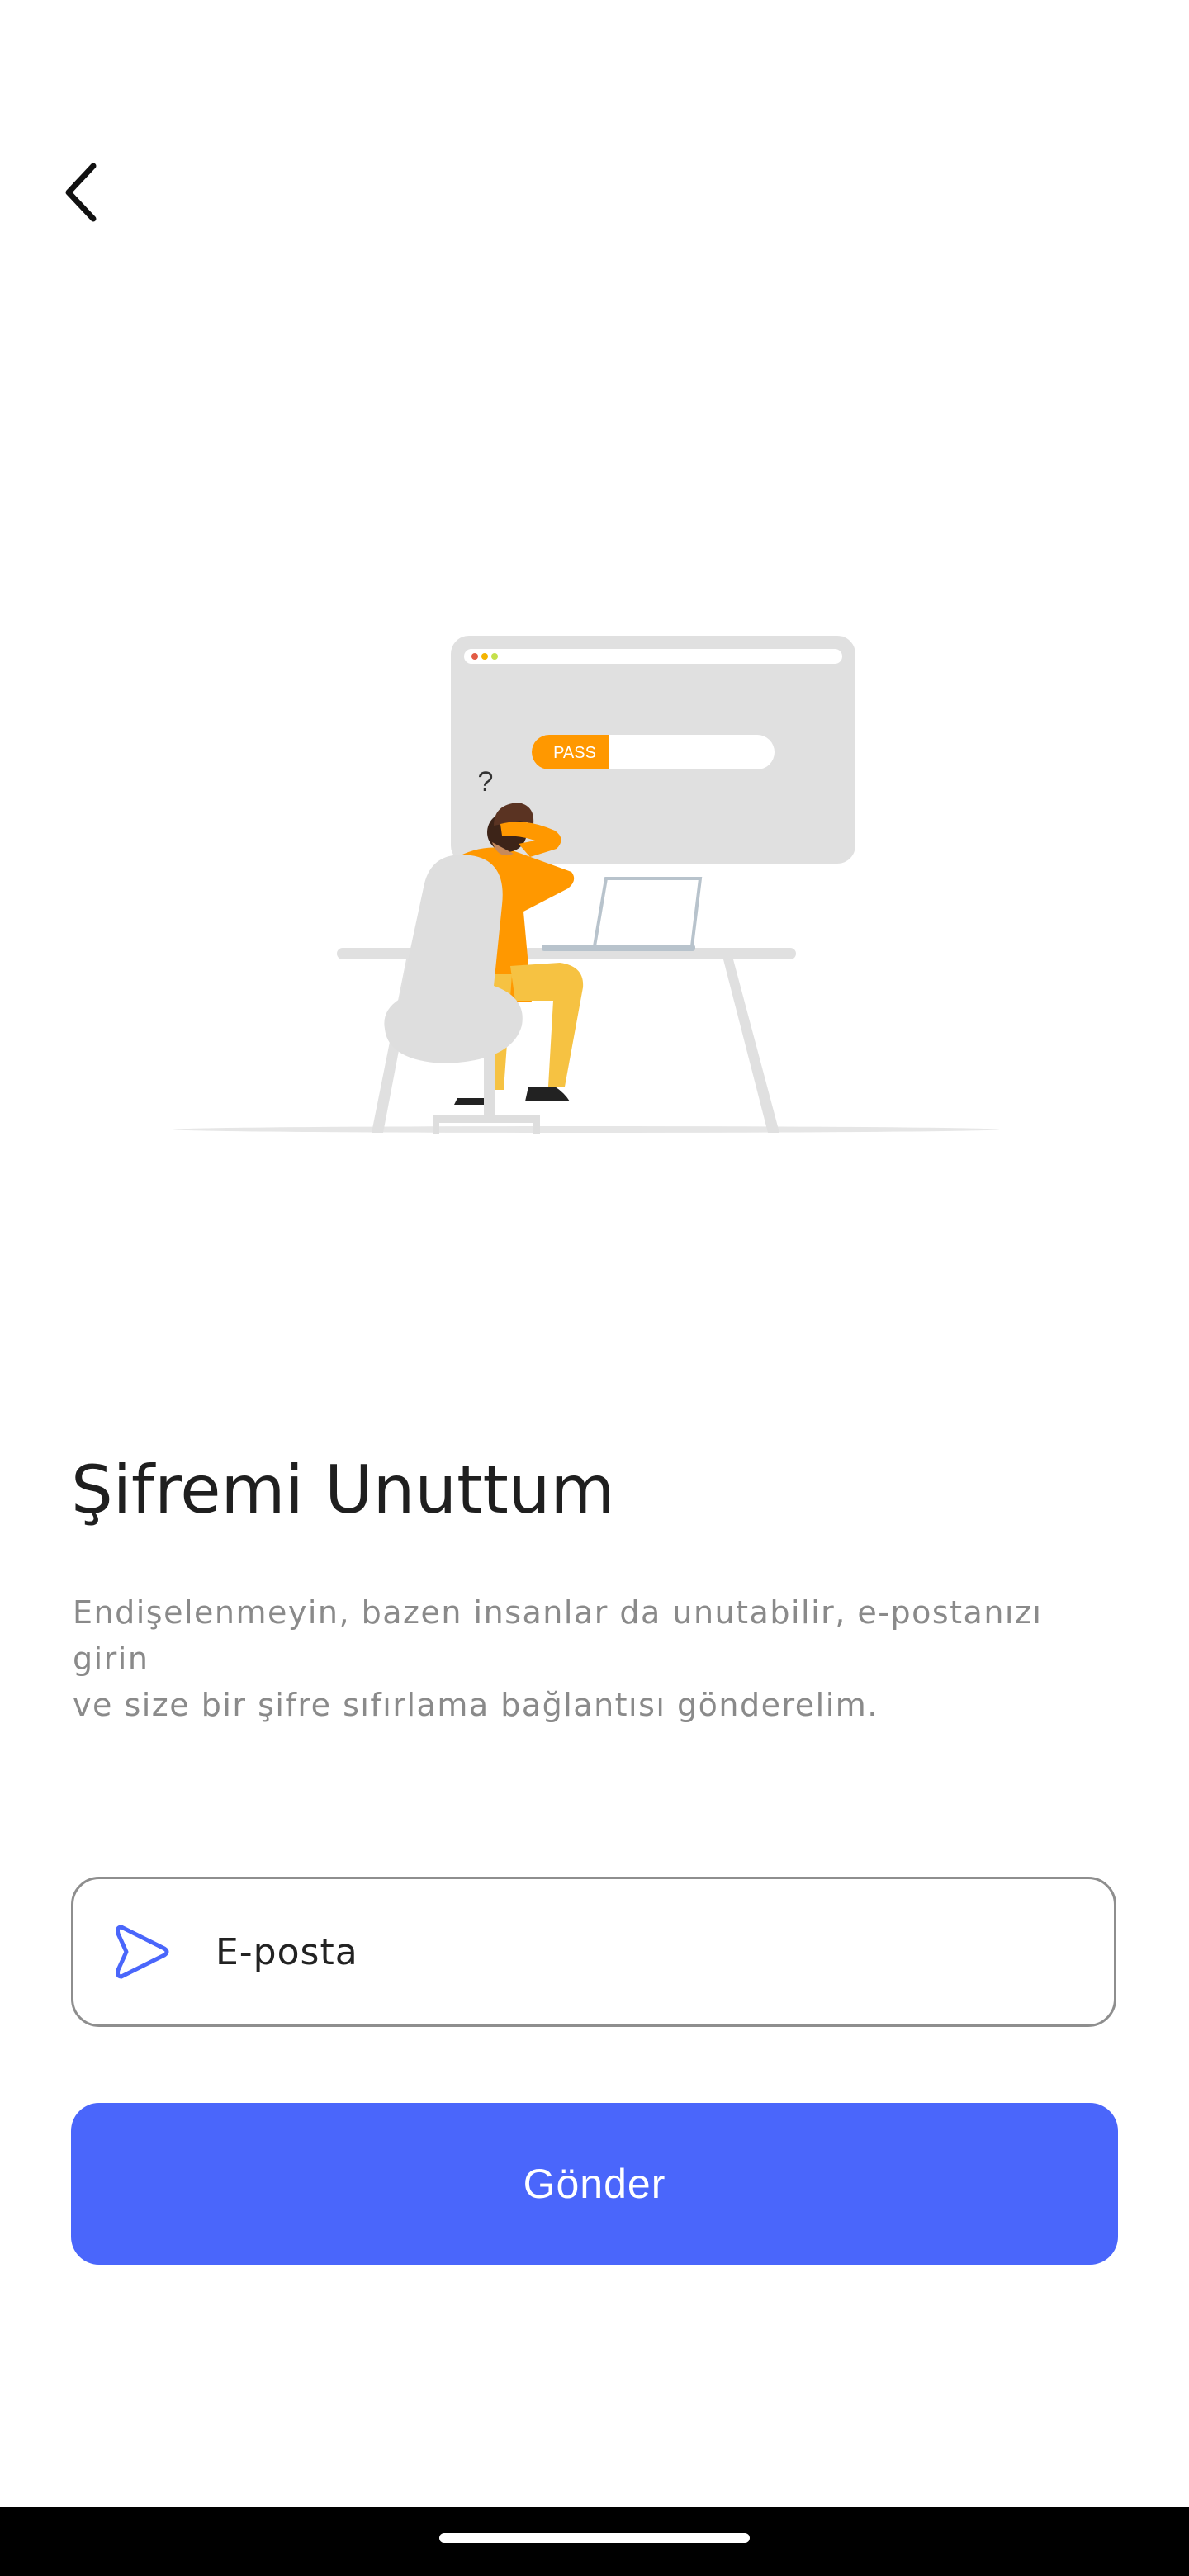 The height and width of the screenshot is (2576, 1189). I want to click on system-navigation-bar, so click(594, 2541).